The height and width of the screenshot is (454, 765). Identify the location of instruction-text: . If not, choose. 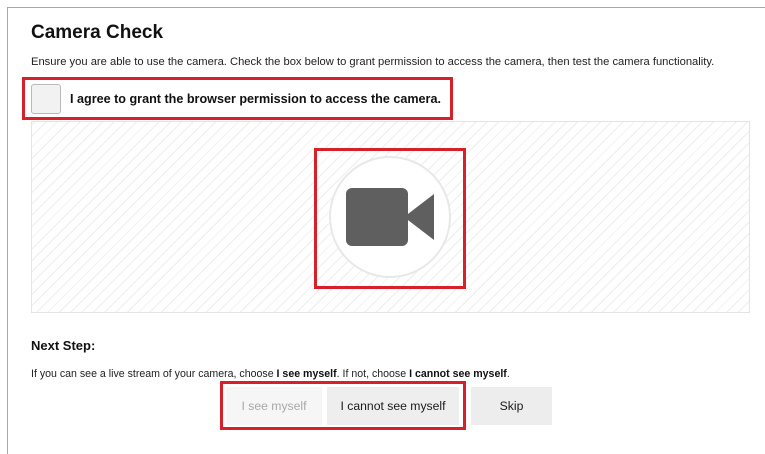
(373, 374).